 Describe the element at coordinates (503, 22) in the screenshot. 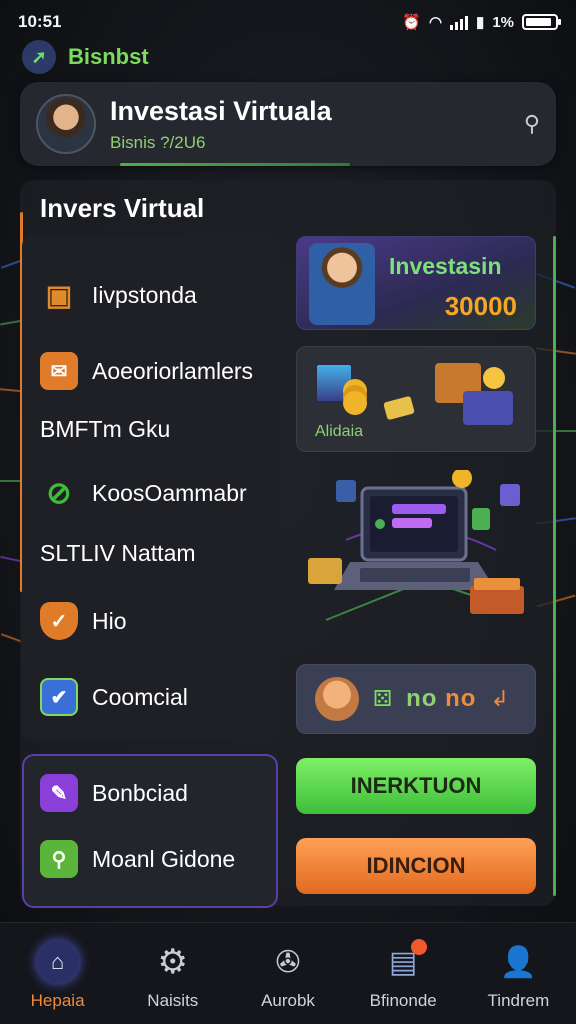

I see `battery-percent: 1%` at that location.